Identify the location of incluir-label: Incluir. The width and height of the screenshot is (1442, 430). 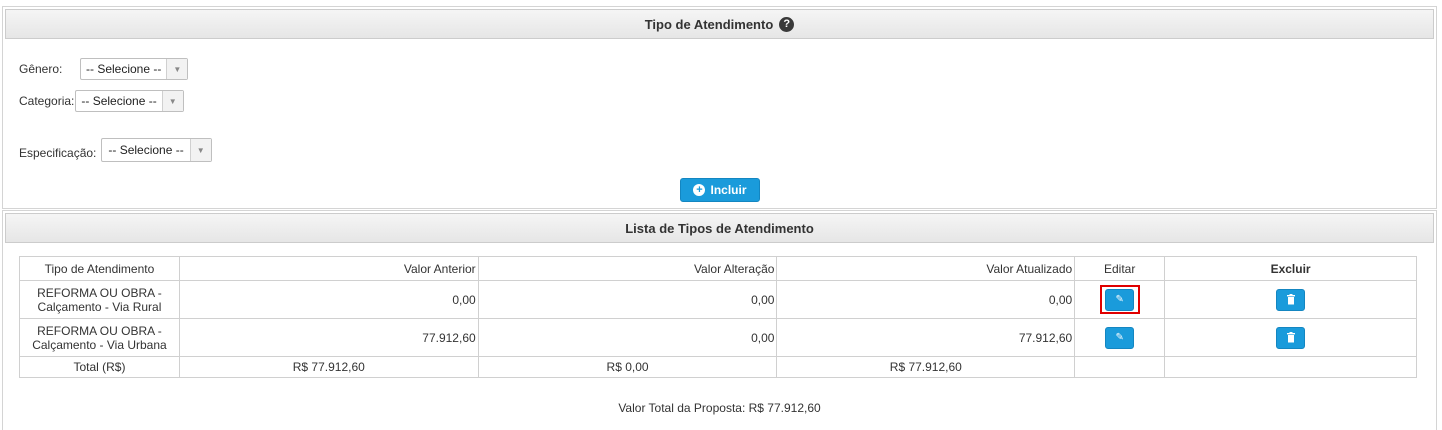
(728, 190).